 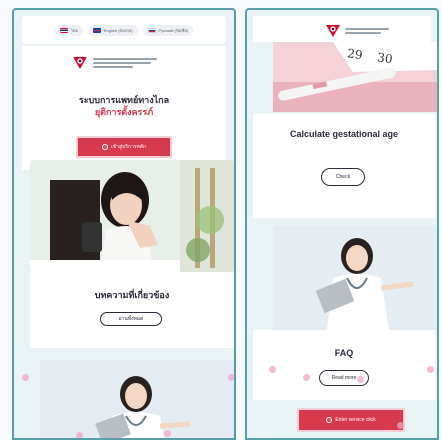 What do you see at coordinates (132, 295) in the screenshot?
I see `related-articles-title: บทความที่เกี่ยวข้อง` at bounding box center [132, 295].